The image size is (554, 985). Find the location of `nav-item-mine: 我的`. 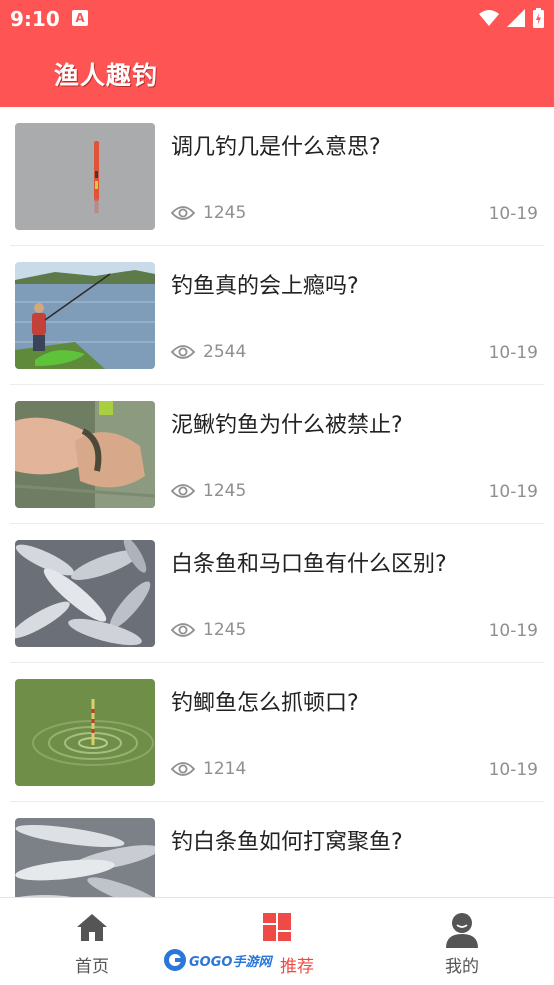

nav-item-mine: 我的 is located at coordinates (462, 941).